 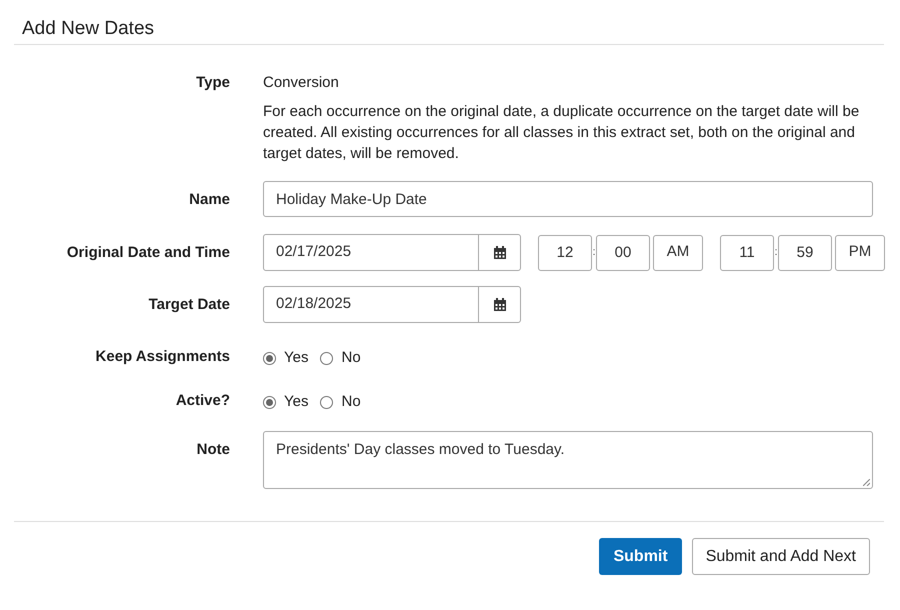 I want to click on resize-handle-icon, so click(x=866, y=482).